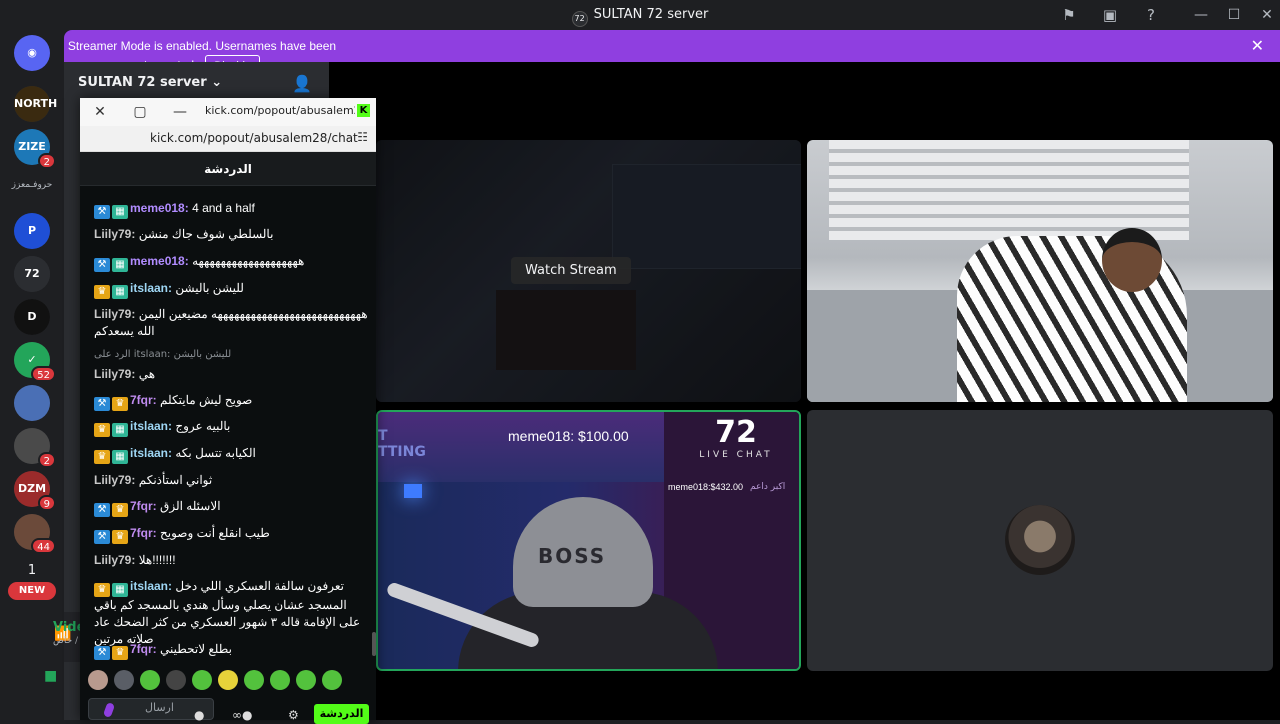 Image resolution: width=1280 pixels, height=724 pixels. Describe the element at coordinates (1040, 271) in the screenshot. I see `video-tile-camera` at that location.